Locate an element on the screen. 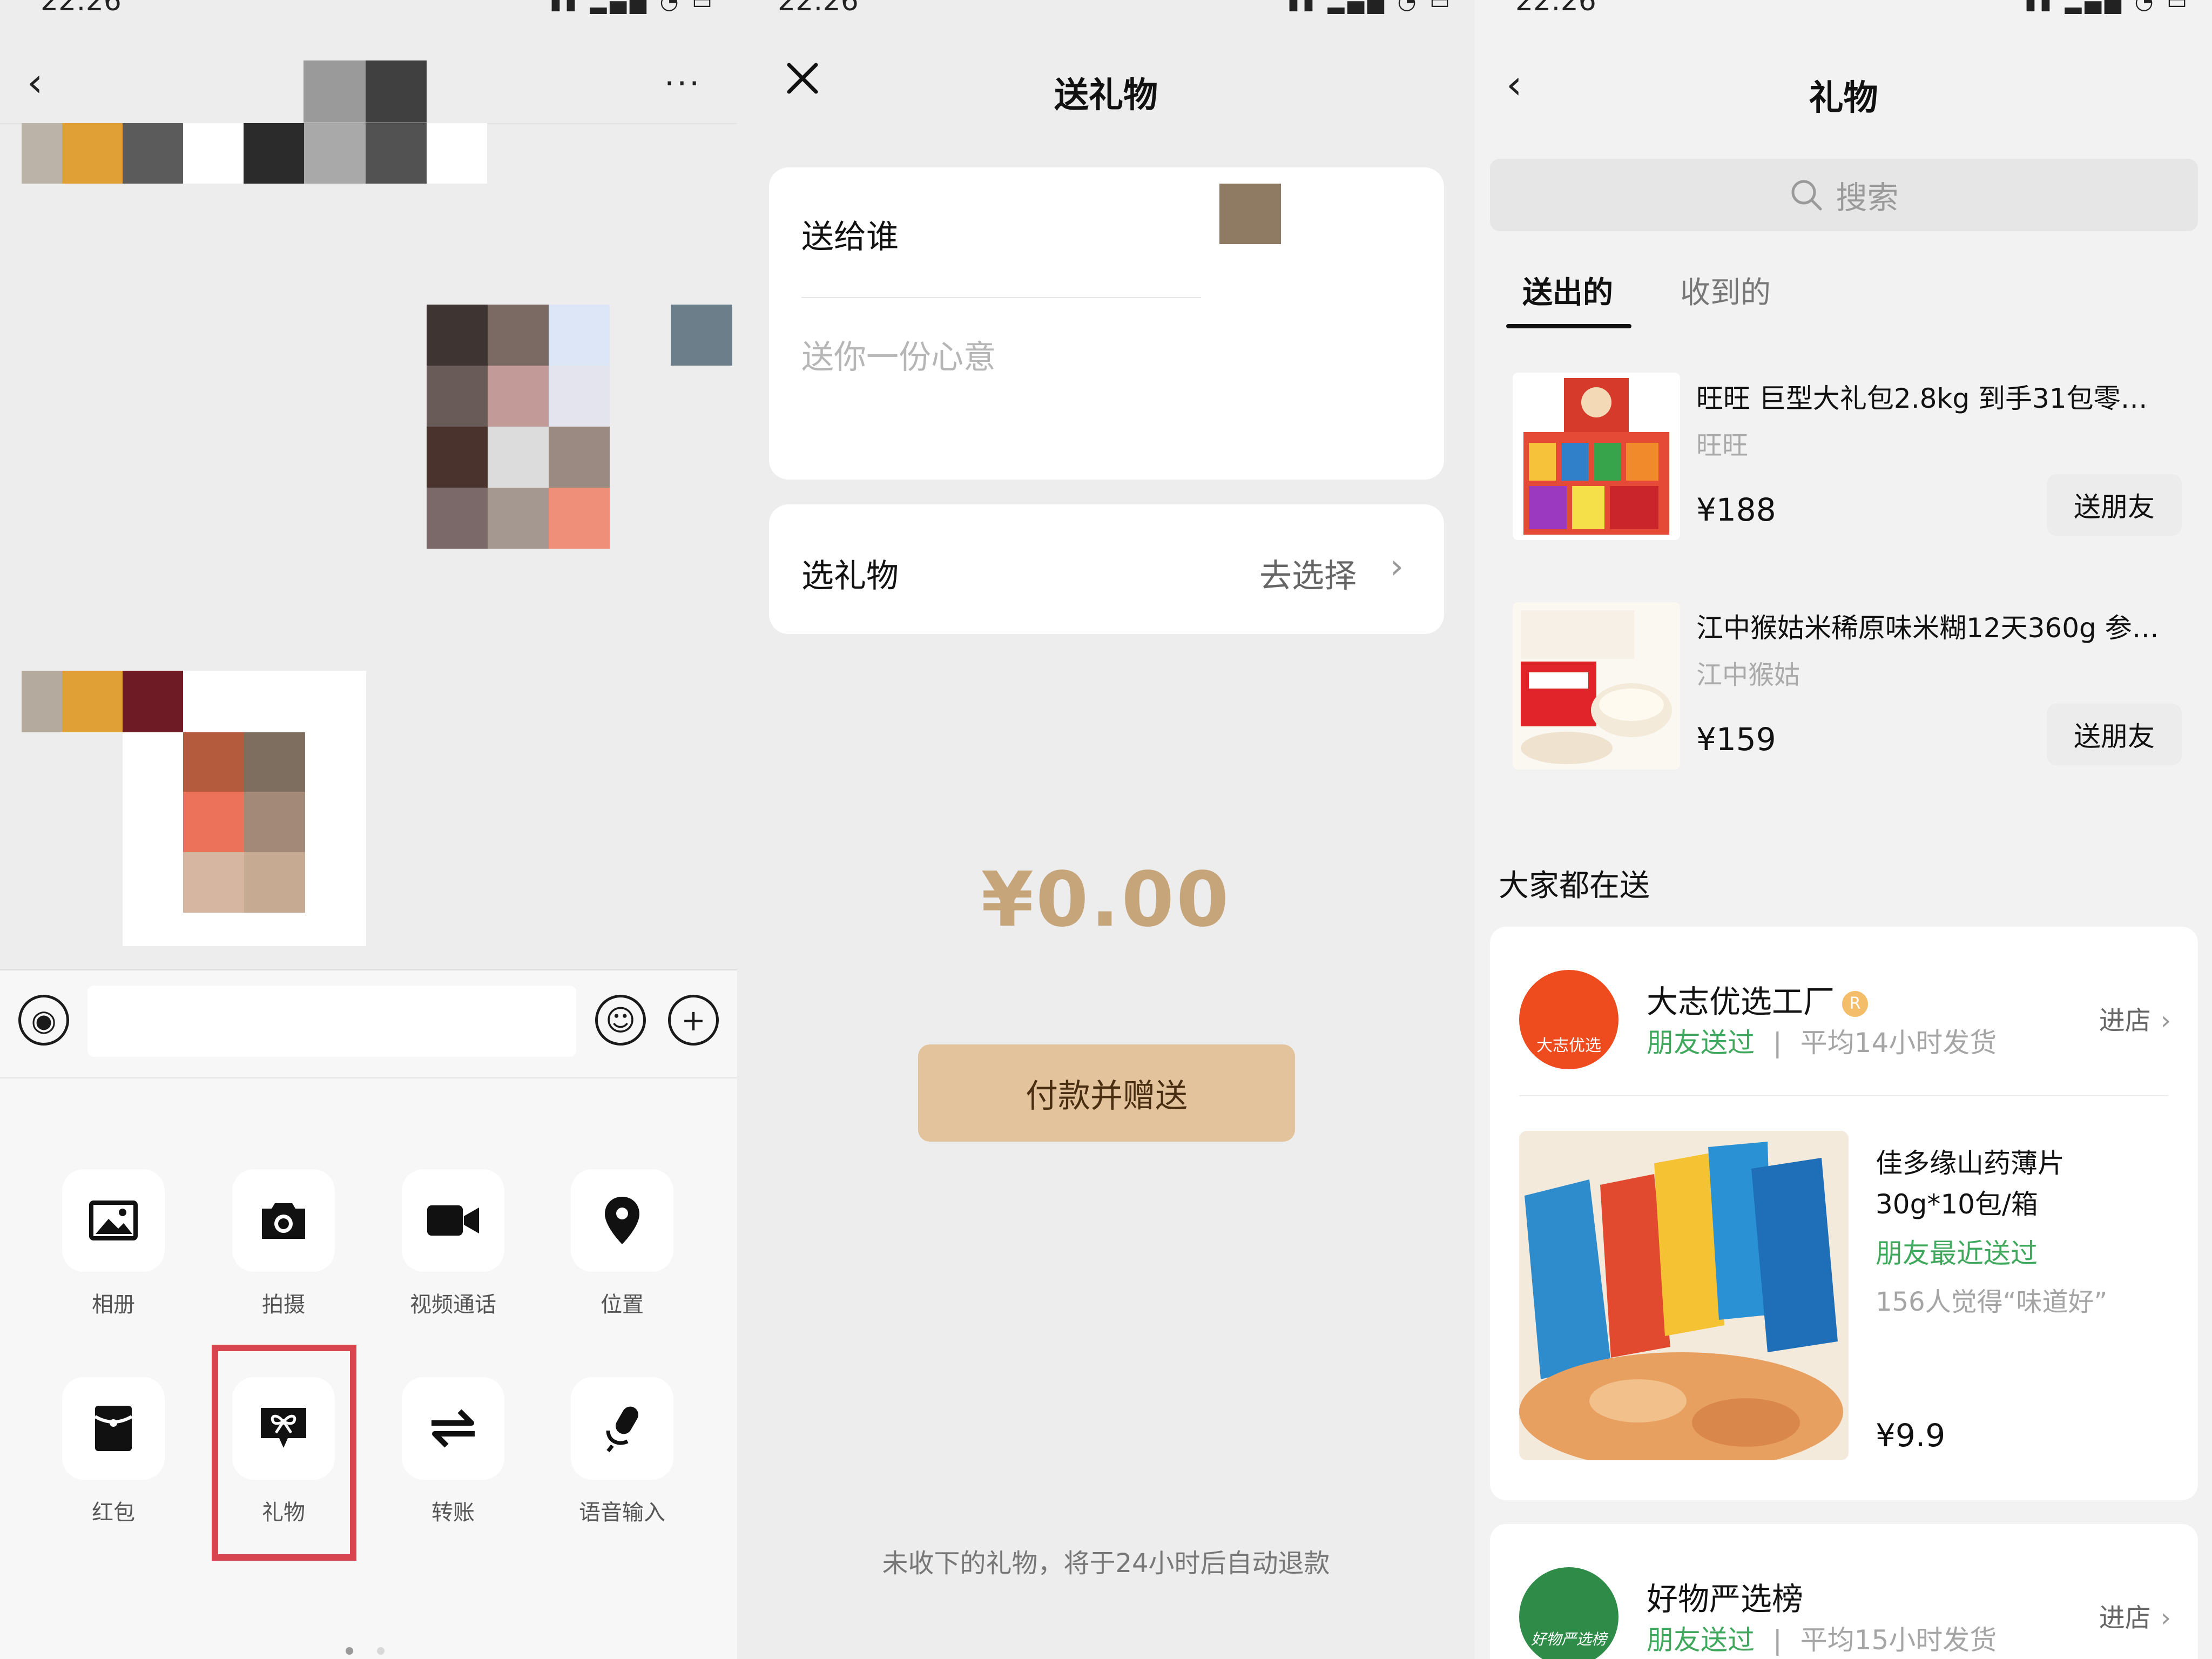 This screenshot has width=2212, height=1659. tool-label: 拍摄 is located at coordinates (283, 1304).